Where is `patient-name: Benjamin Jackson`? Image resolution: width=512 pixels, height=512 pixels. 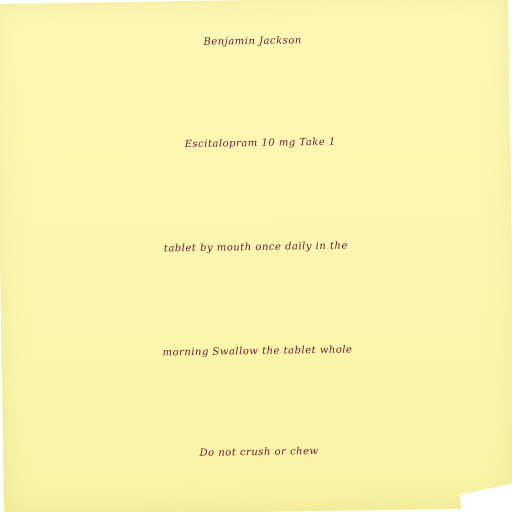 patient-name: Benjamin Jackson is located at coordinates (252, 41).